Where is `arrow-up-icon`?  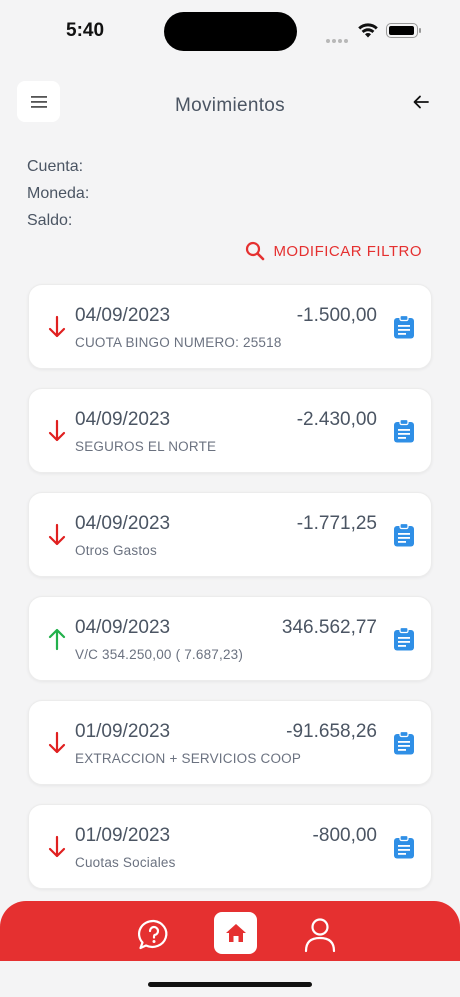 arrow-up-icon is located at coordinates (57, 639).